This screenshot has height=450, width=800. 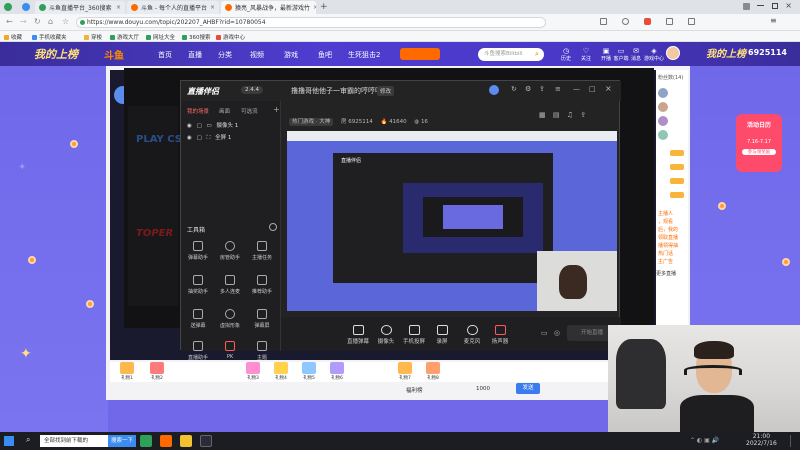 I want to click on companion-taskbar-icon, so click(x=206, y=441).